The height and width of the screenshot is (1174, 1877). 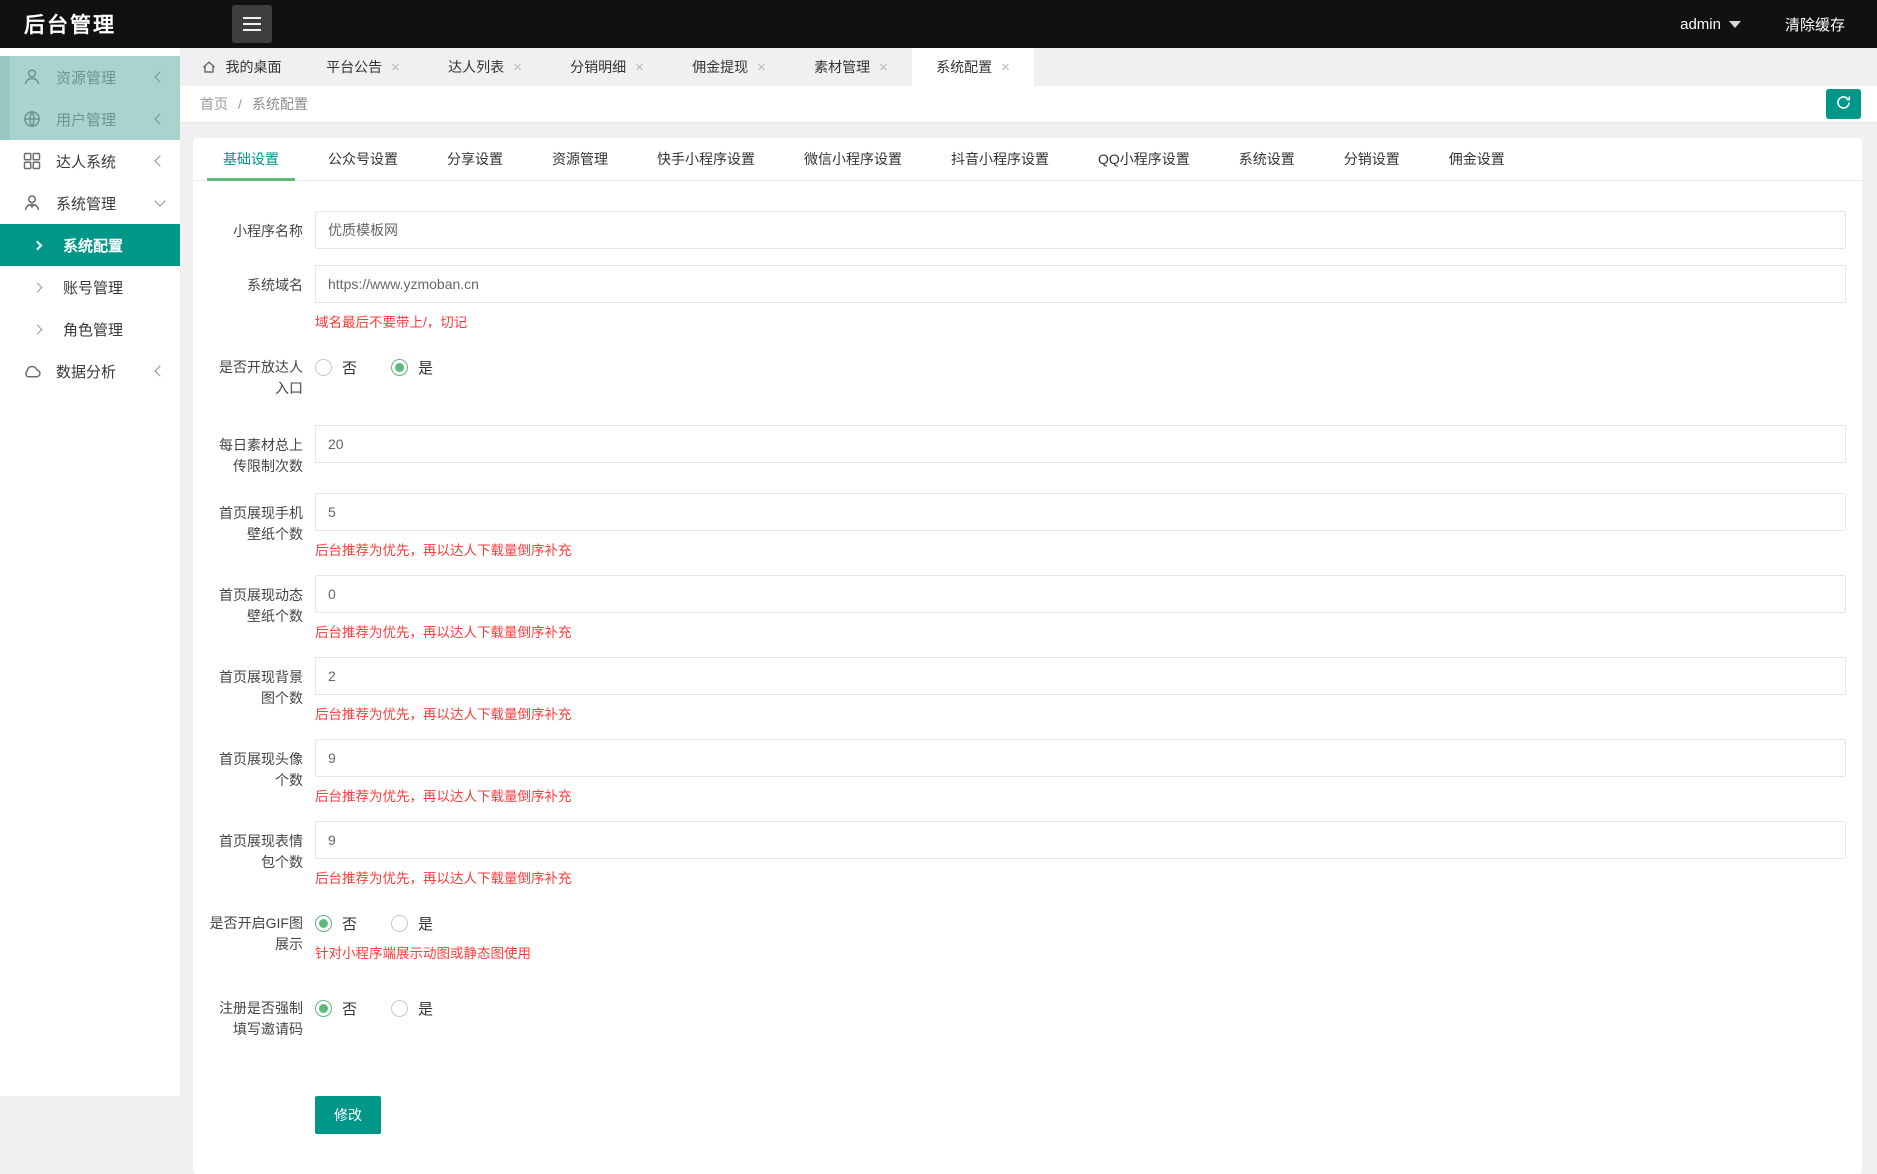 I want to click on window-tab-platform-notice: 平台公告, so click(x=363, y=67).